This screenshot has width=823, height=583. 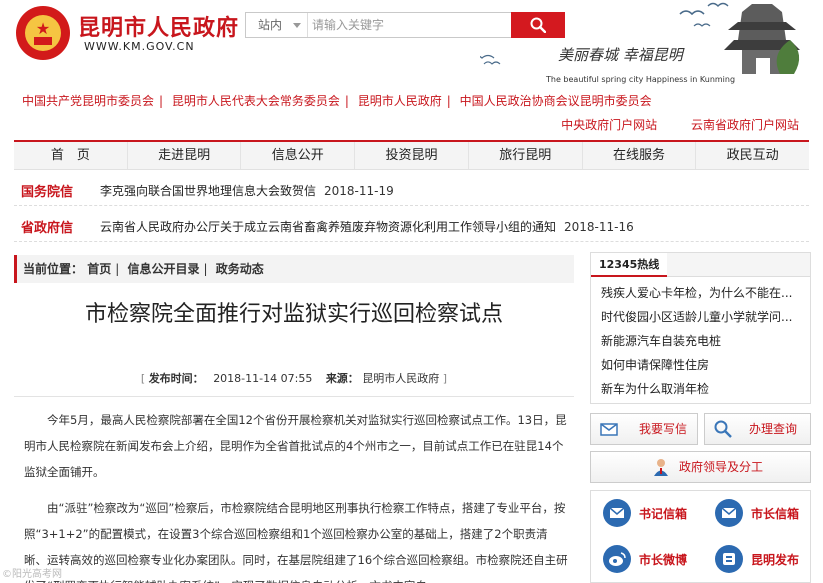 What do you see at coordinates (526, 155) in the screenshot?
I see `nav-item-travel: 旅行昆明` at bounding box center [526, 155].